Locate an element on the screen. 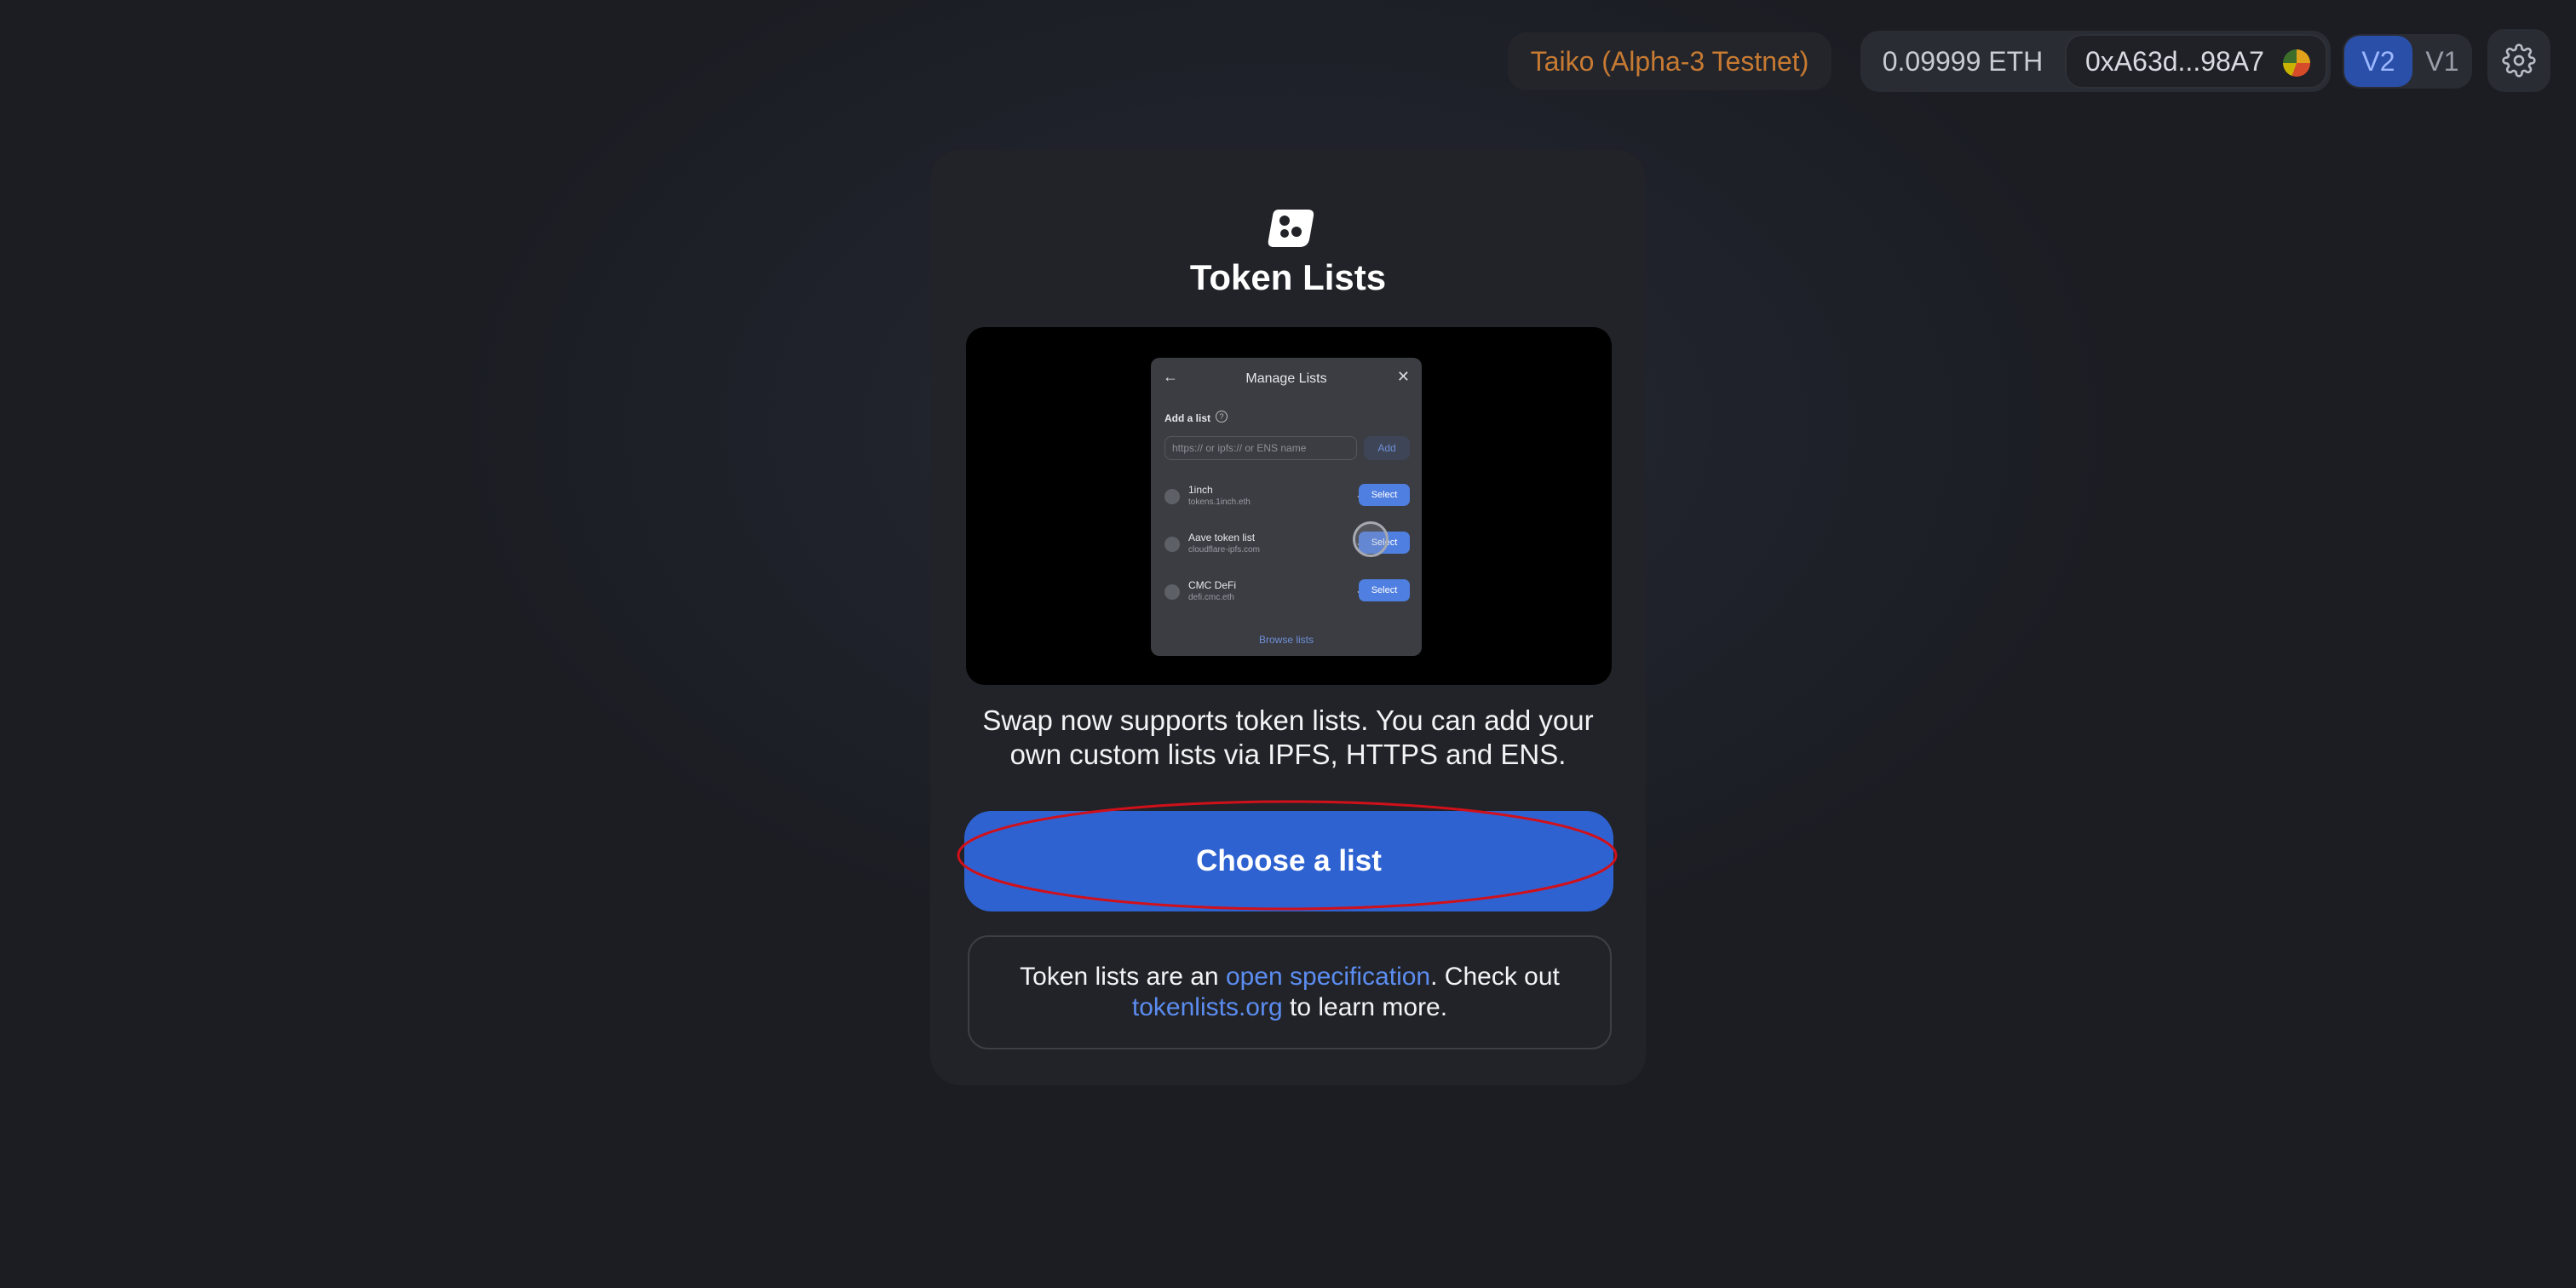 The height and width of the screenshot is (1288, 2576). list-name: CMC DeFi is located at coordinates (1212, 585).